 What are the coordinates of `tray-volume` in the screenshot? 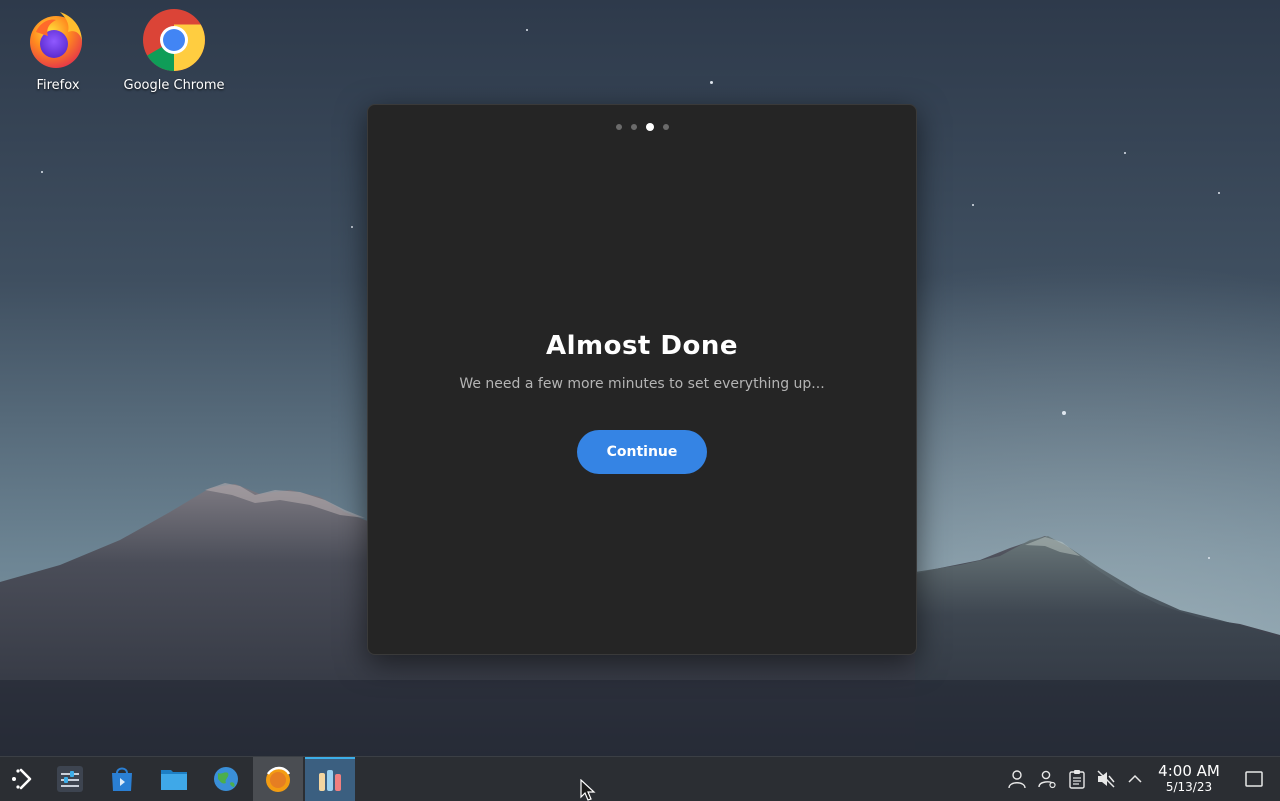 It's located at (1106, 779).